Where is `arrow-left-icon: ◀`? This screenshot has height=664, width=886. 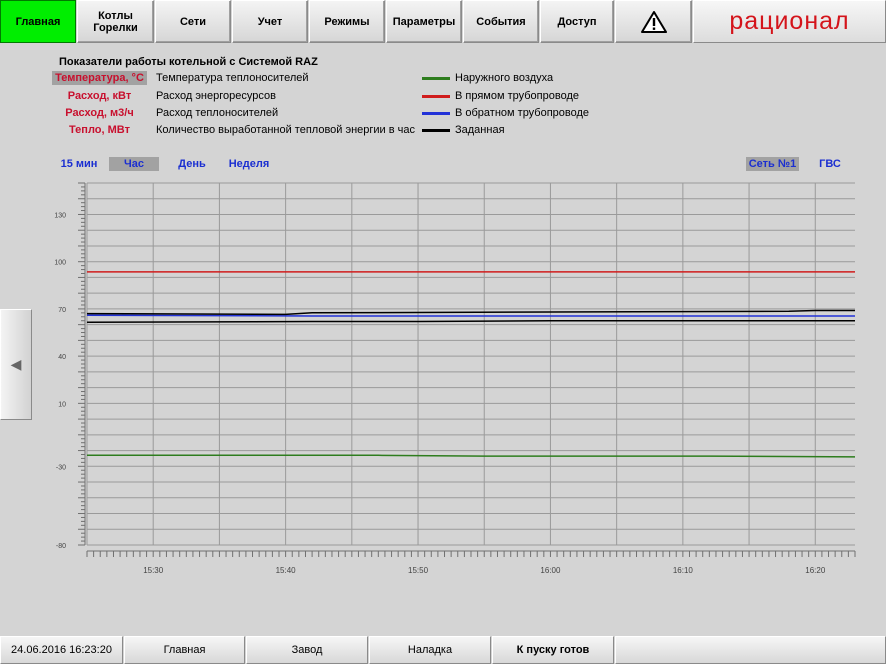
arrow-left-icon: ◀ is located at coordinates (16, 364).